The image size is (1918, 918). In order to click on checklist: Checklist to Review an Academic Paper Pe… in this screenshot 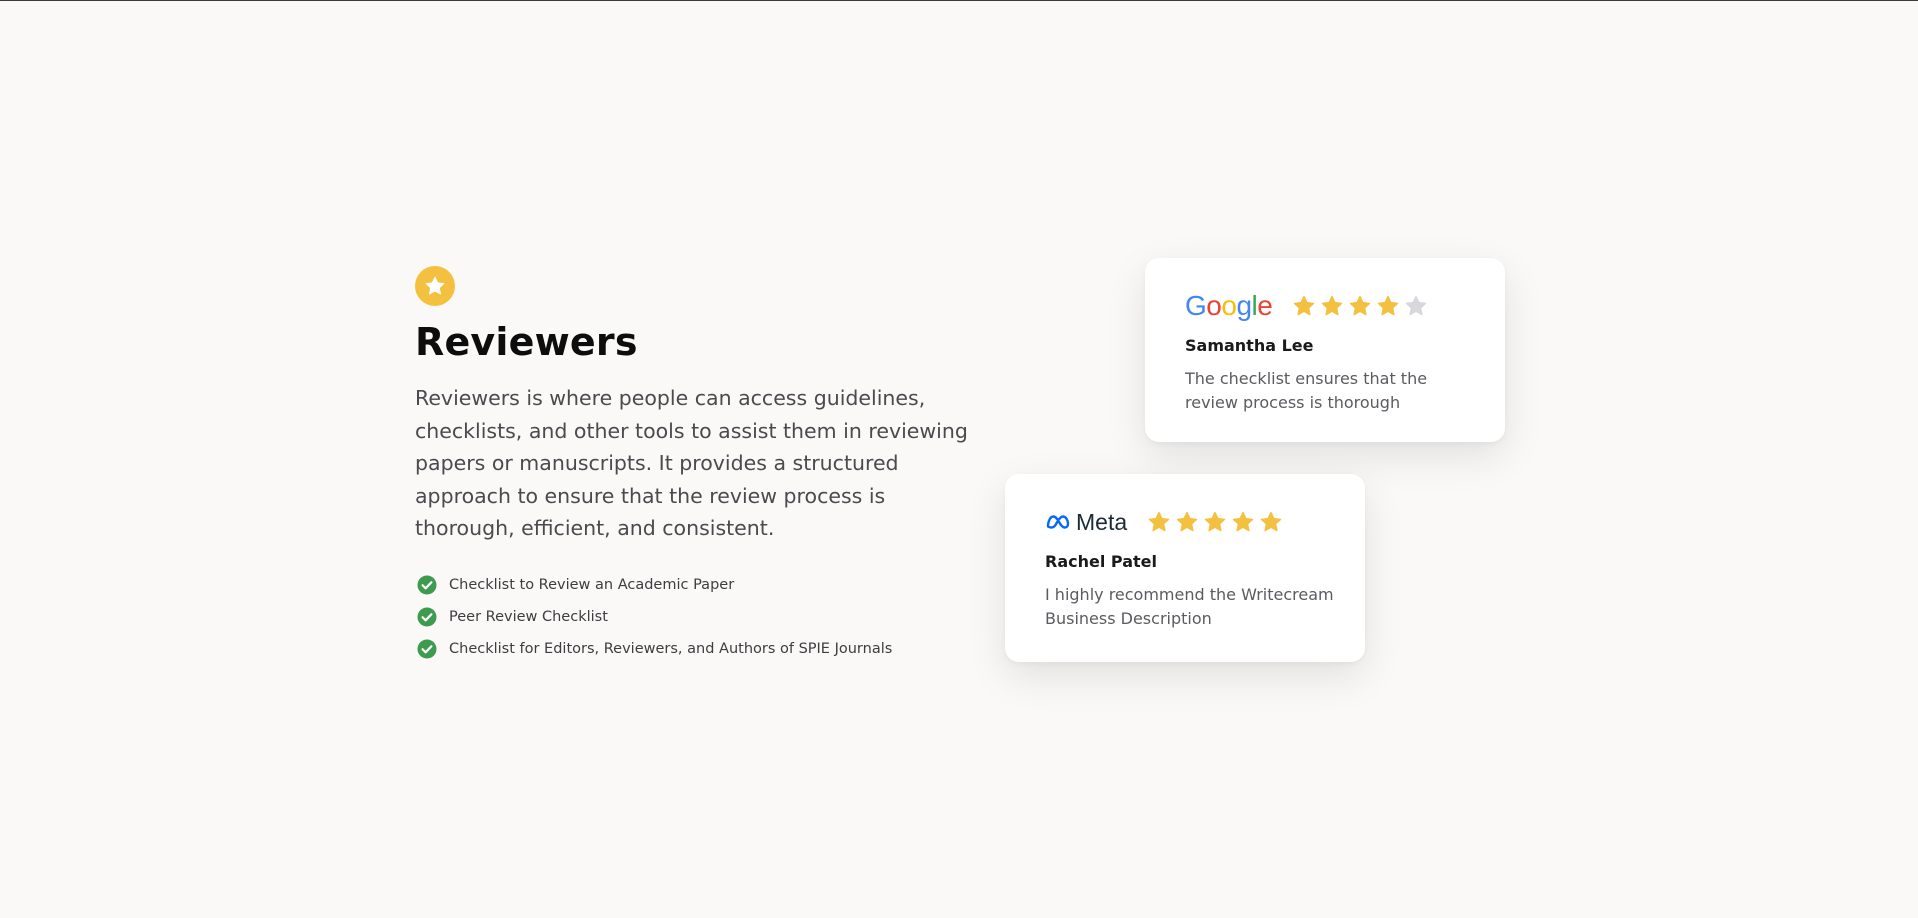, I will do `click(695, 617)`.